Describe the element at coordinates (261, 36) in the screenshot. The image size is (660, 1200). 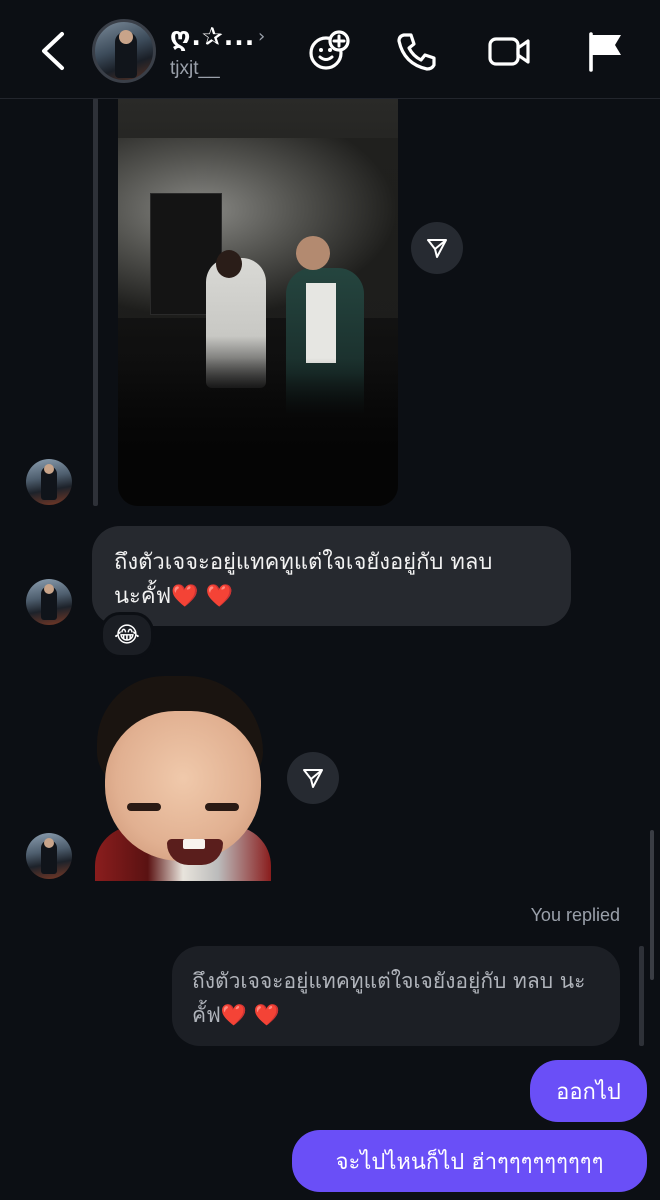
I see `chevron-right-icon: ›` at that location.